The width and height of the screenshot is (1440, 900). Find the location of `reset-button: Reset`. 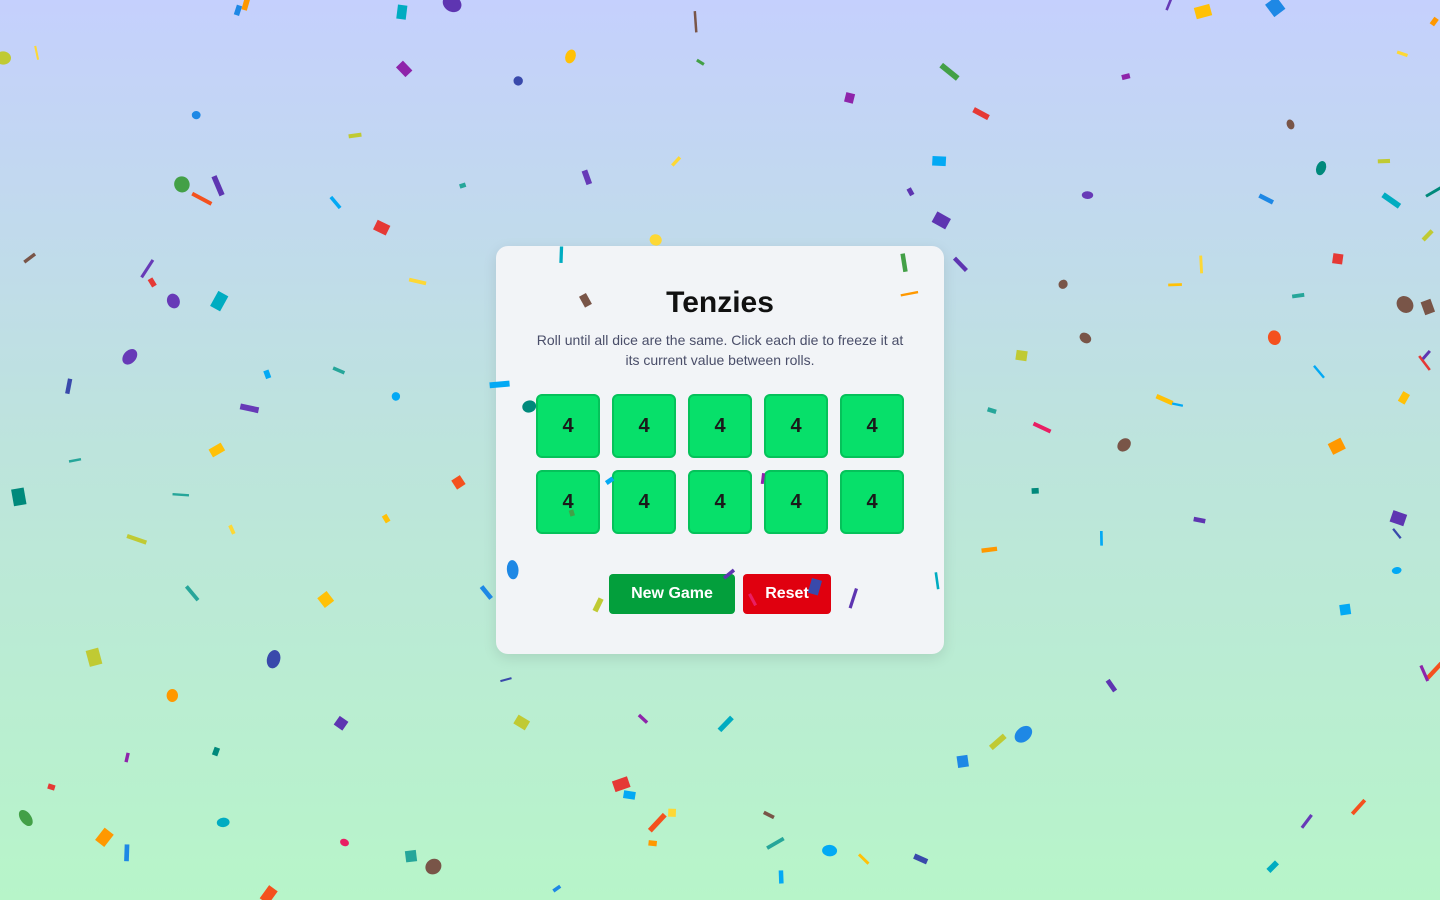

reset-button: Reset is located at coordinates (787, 594).